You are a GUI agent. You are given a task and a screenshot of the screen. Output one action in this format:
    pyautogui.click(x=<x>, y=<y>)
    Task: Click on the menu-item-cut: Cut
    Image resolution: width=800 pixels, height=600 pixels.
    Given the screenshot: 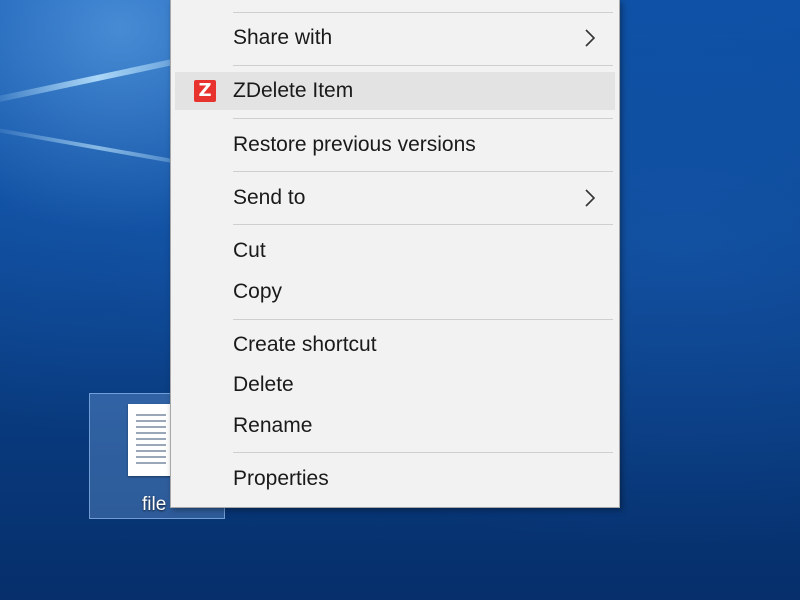 What is the action you would take?
    pyautogui.click(x=395, y=251)
    